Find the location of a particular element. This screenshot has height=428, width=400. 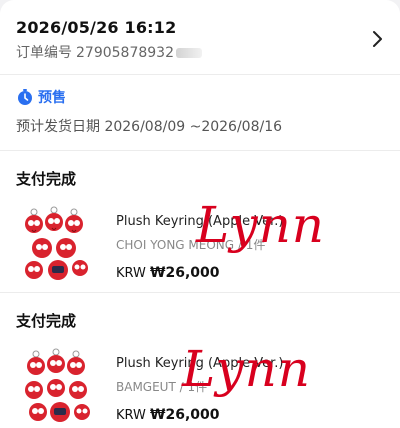

order-number: 订单编号 27905878932 is located at coordinates (109, 52).